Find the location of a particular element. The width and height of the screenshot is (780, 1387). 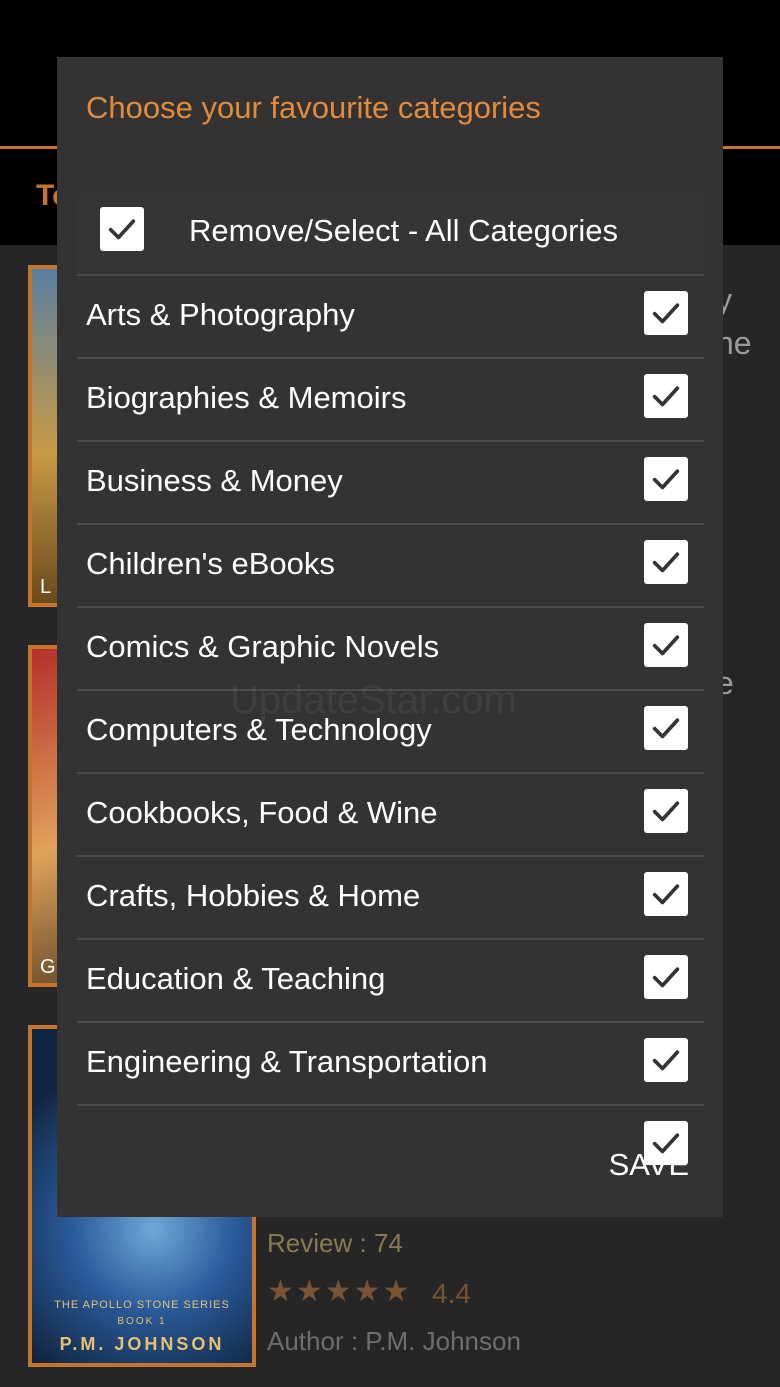

rating-value: 4.4 is located at coordinates (451, 1293).